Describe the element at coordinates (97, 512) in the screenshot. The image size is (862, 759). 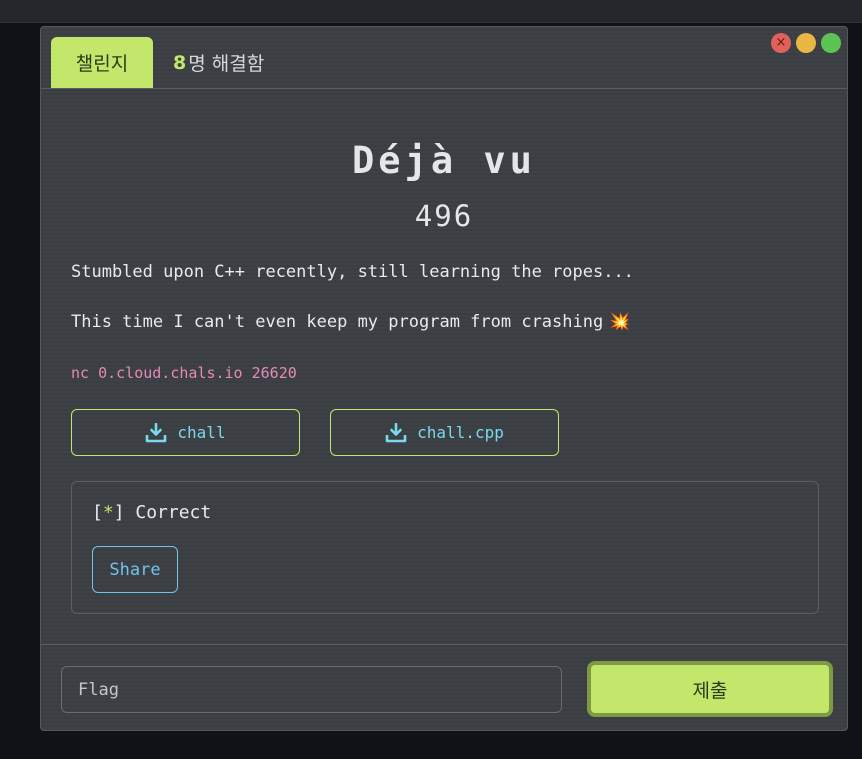
I see `bracket-open: [` at that location.